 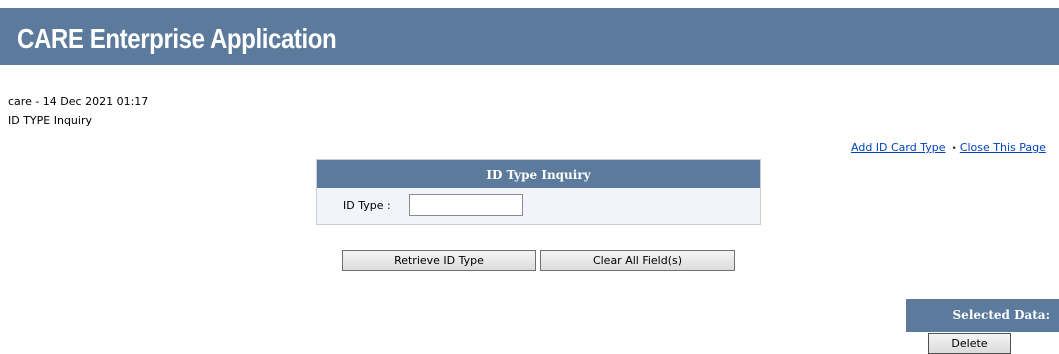 I want to click on retrieve-id-type-button: Retrieve ID Type, so click(x=439, y=260).